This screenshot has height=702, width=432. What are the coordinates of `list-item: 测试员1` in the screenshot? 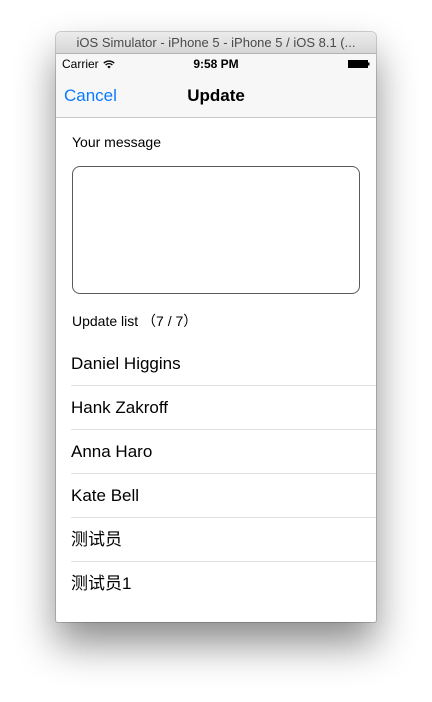 It's located at (216, 584).